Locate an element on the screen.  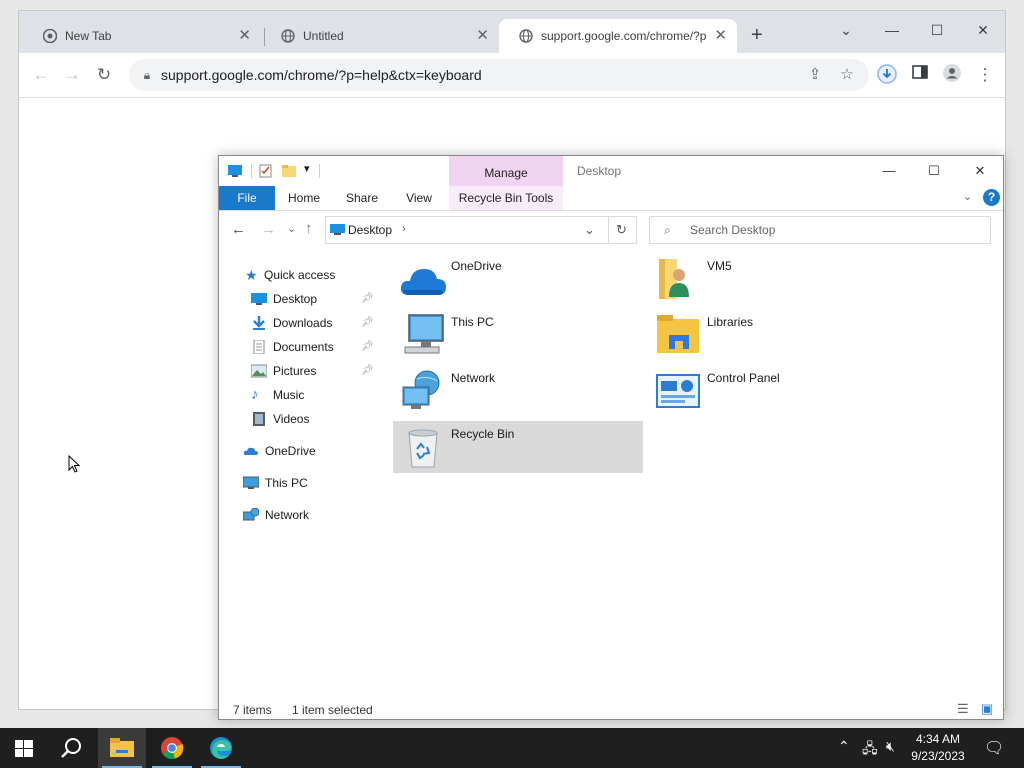
item-network: Network is located at coordinates (518, 391).